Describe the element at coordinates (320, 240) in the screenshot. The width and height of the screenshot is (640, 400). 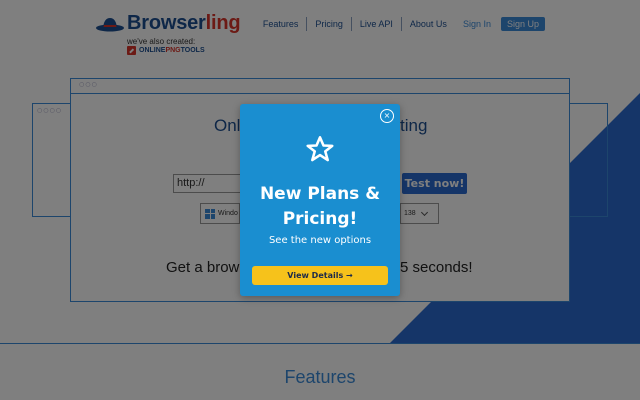
I see `modal-subtitle: See the new options` at that location.